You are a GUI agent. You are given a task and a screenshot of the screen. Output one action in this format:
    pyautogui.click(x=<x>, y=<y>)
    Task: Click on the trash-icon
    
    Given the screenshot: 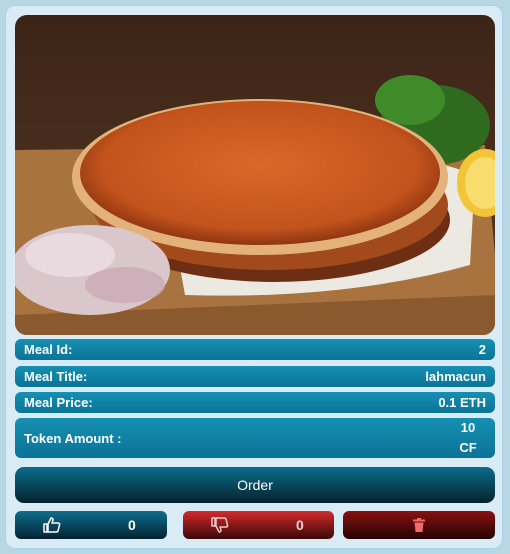 What is the action you would take?
    pyautogui.click(x=419, y=525)
    